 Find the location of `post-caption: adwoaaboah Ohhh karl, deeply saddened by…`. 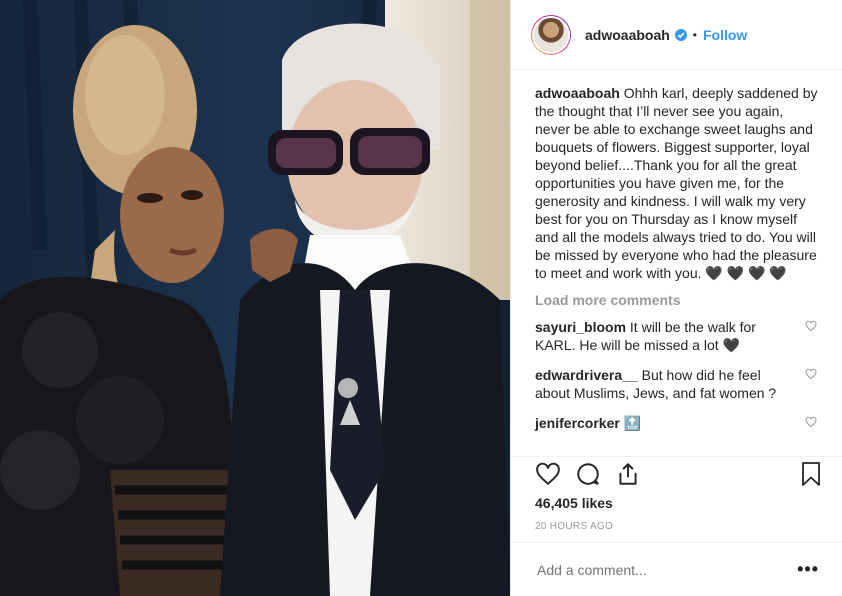

post-caption: adwoaaboah Ohhh karl, deeply saddened by… is located at coordinates (677, 183).